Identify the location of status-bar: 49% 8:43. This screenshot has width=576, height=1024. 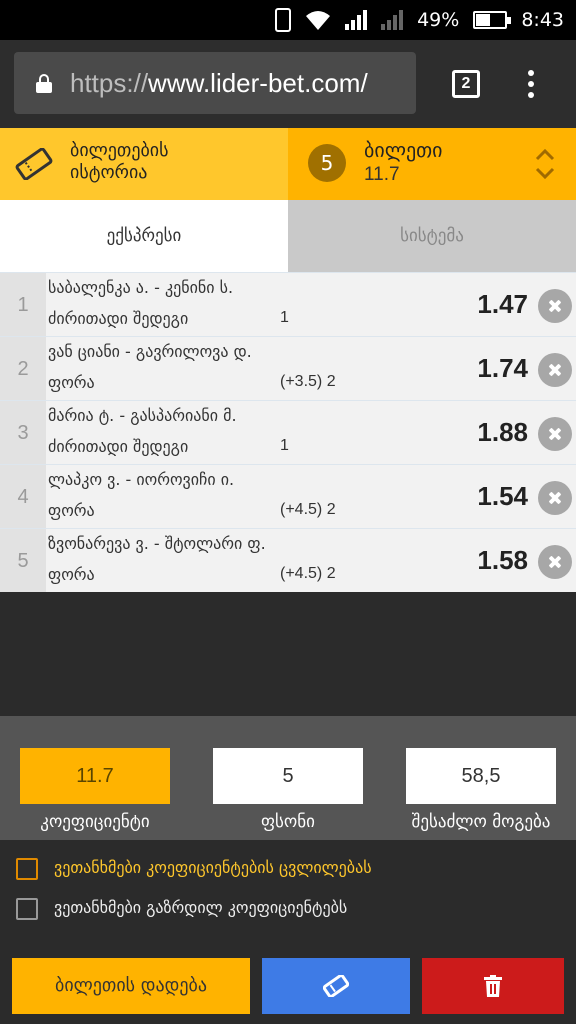
(288, 20).